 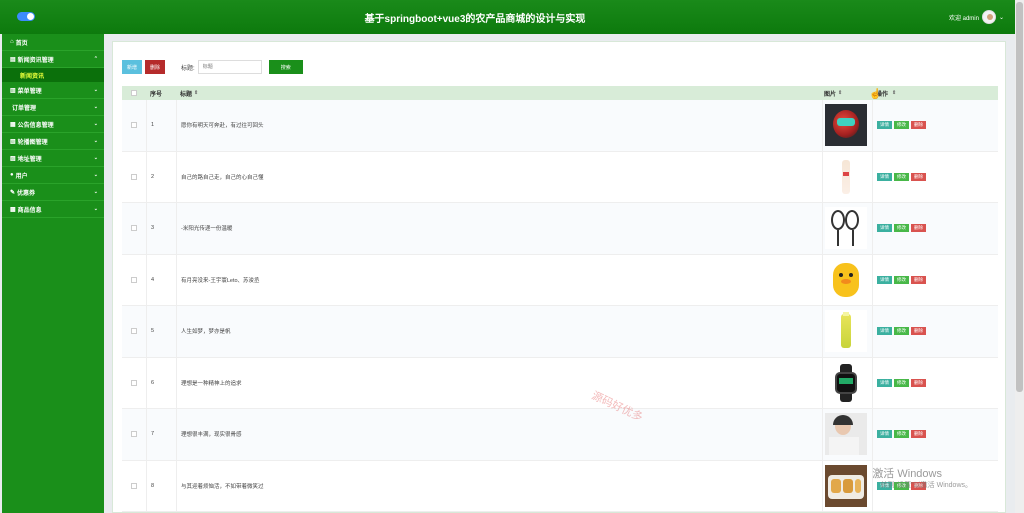 I want to click on menu-icon: ▥, so click(x=13, y=90).